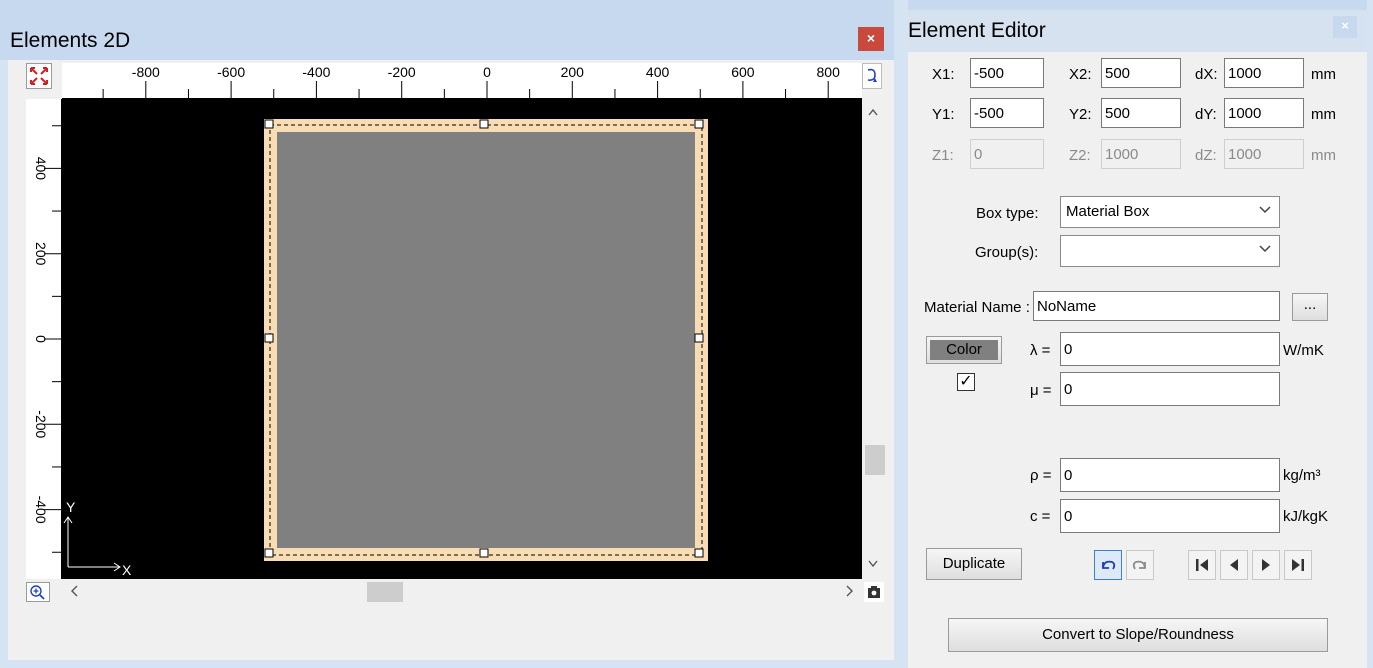  Describe the element at coordinates (41, 424) in the screenshot. I see `ruler-y-label: -200` at that location.